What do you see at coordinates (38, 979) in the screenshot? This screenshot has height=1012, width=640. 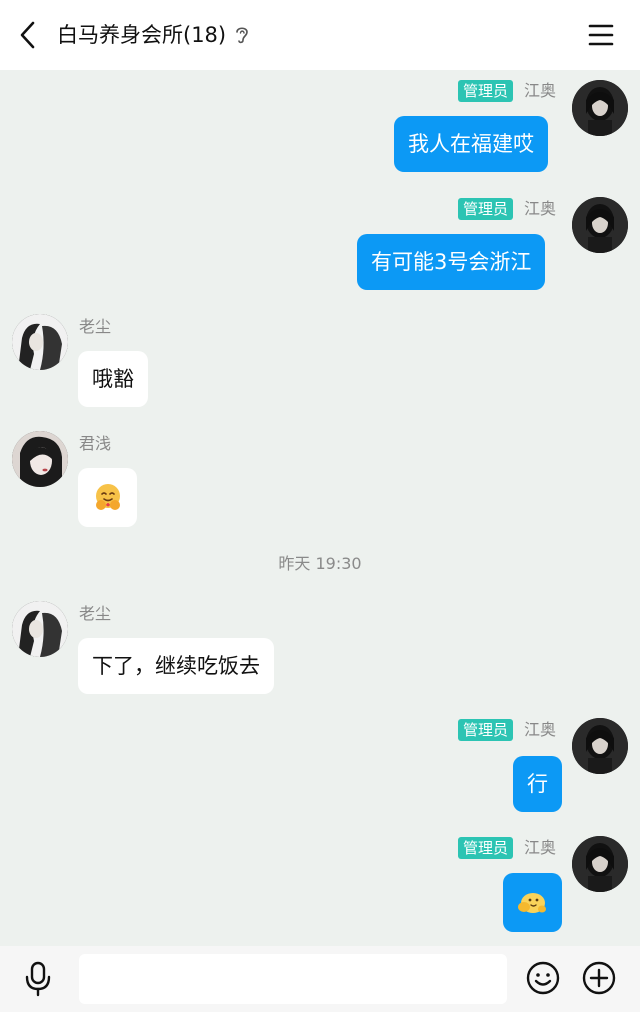 I see `microphone-icon` at bounding box center [38, 979].